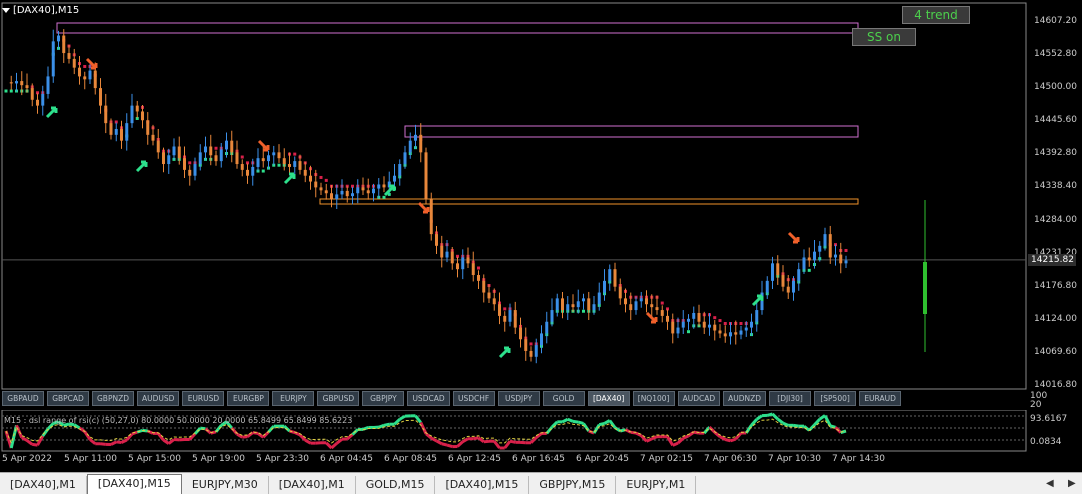  I want to click on symbol-button: GBPJPY, so click(383, 398).